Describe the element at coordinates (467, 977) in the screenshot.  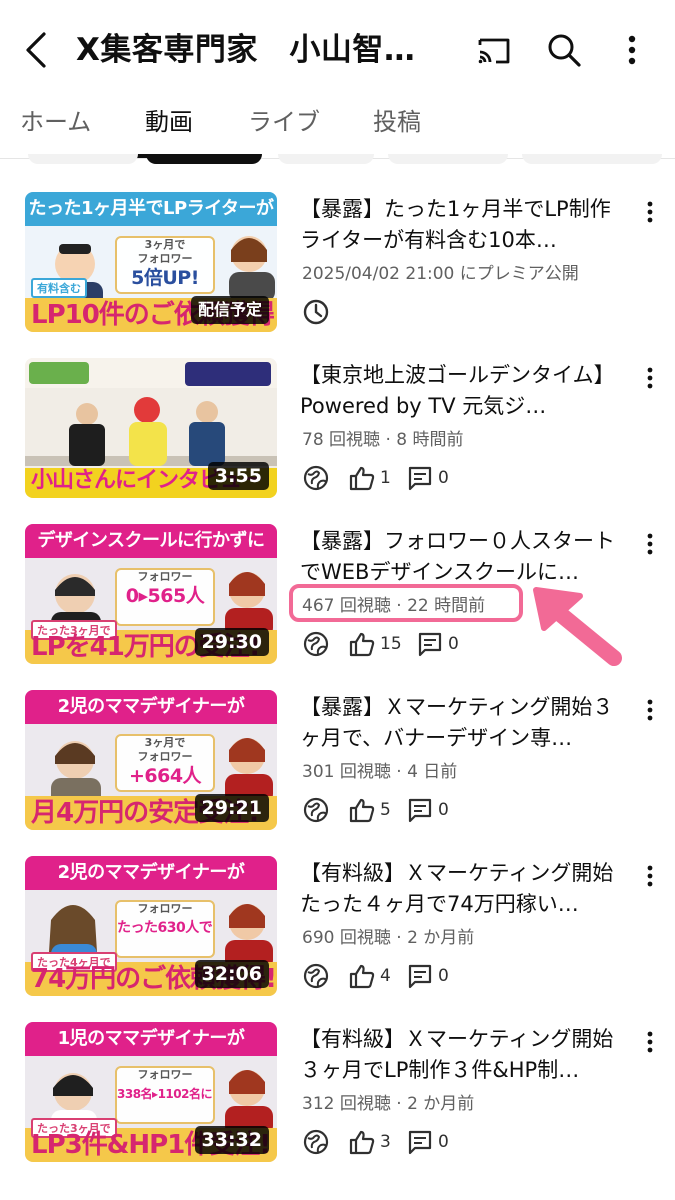
I see `video-actions: 4 0` at that location.